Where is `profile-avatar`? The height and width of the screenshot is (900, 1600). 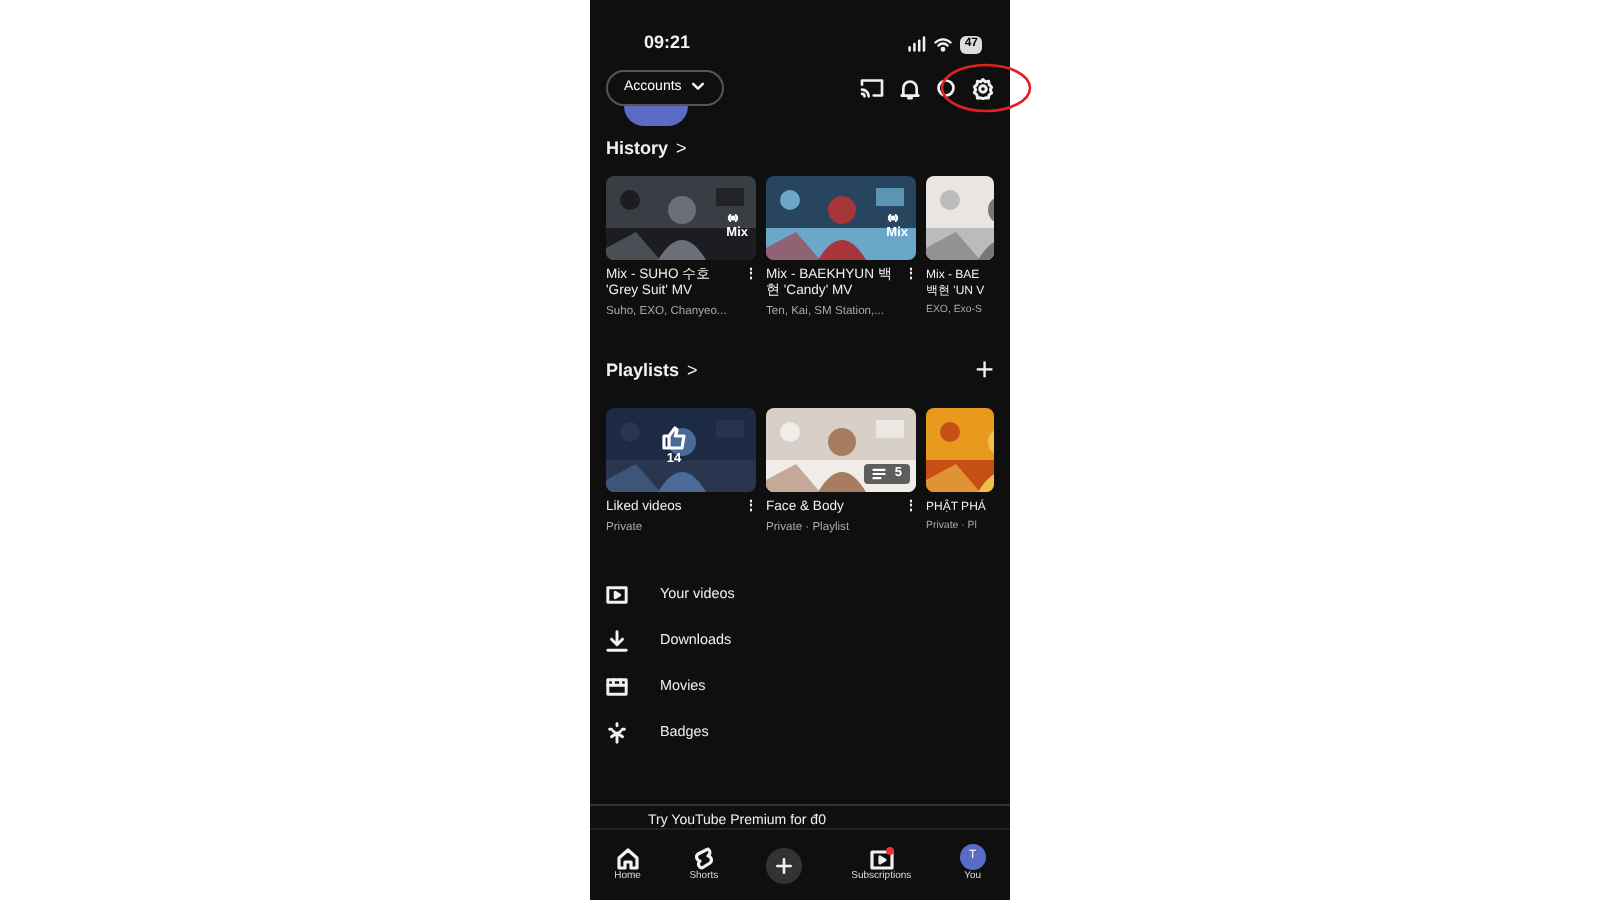
profile-avatar is located at coordinates (656, 116).